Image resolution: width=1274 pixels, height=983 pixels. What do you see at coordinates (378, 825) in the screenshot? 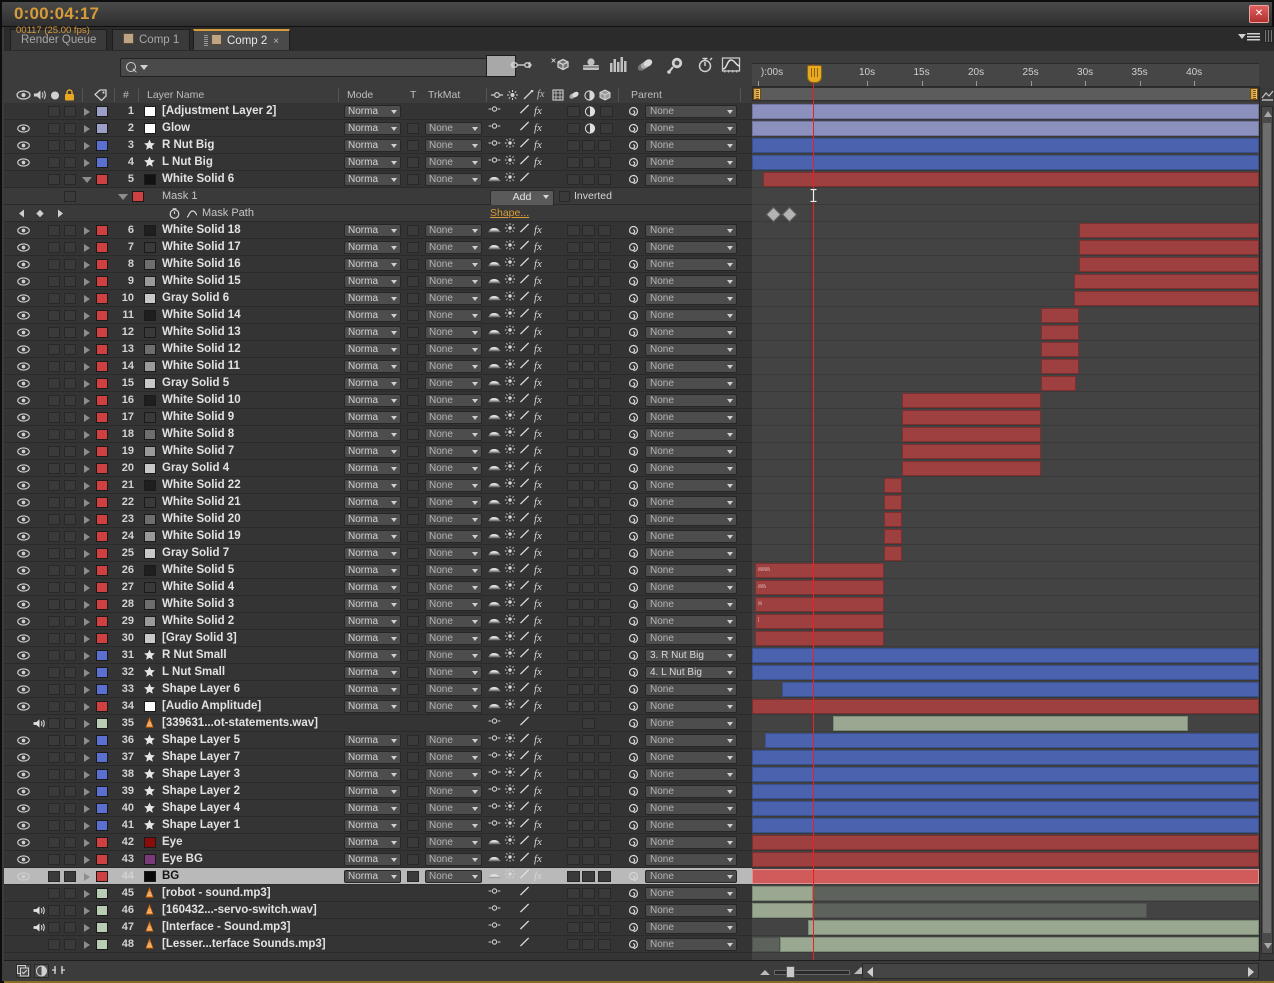
I see `layer-row: 41 Shape Layer 1 Norma None fx None` at bounding box center [378, 825].